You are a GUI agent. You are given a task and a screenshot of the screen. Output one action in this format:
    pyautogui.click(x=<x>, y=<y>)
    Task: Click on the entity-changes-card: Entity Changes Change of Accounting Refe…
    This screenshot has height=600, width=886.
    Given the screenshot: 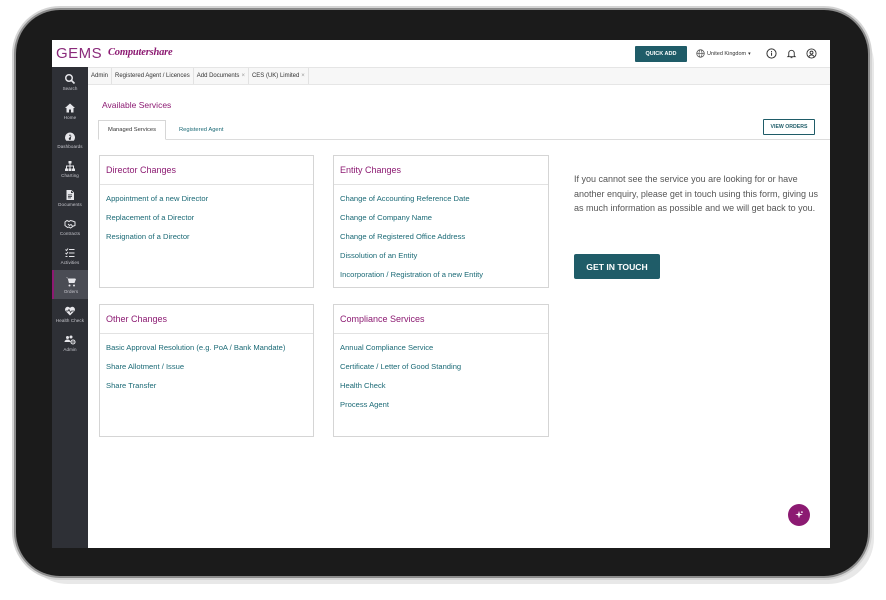 What is the action you would take?
    pyautogui.click(x=441, y=221)
    